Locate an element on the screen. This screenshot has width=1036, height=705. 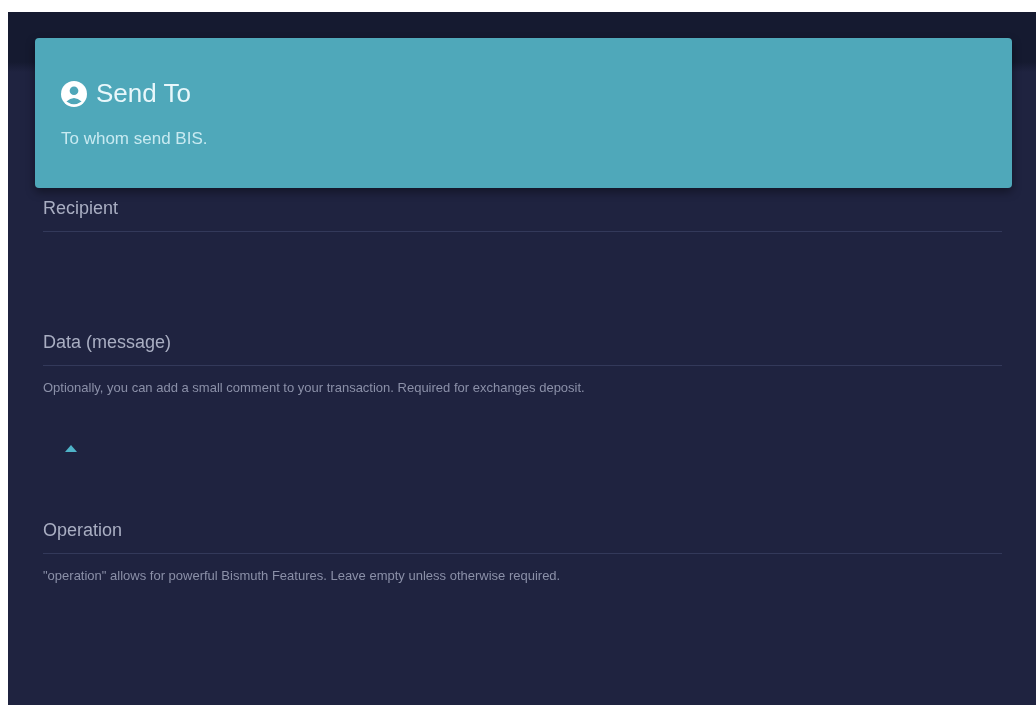
text-field: Operation is located at coordinates (522, 532).